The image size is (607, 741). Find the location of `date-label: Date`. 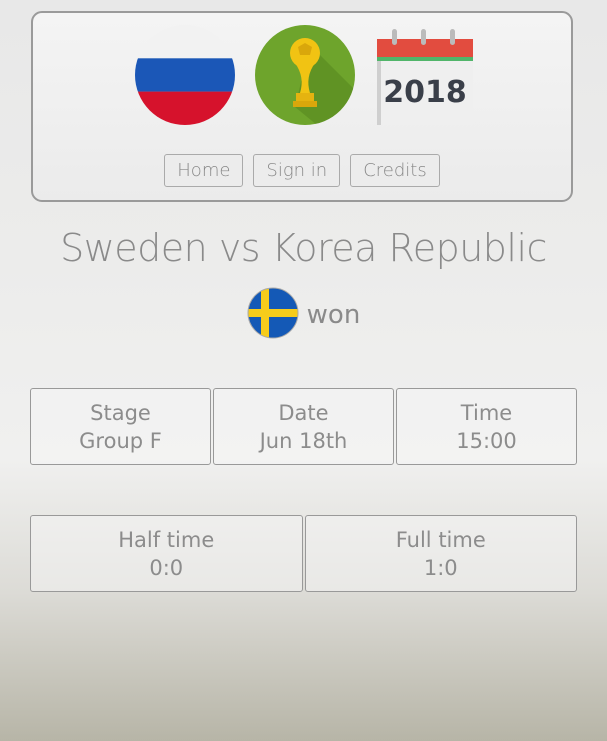

date-label: Date is located at coordinates (303, 412).